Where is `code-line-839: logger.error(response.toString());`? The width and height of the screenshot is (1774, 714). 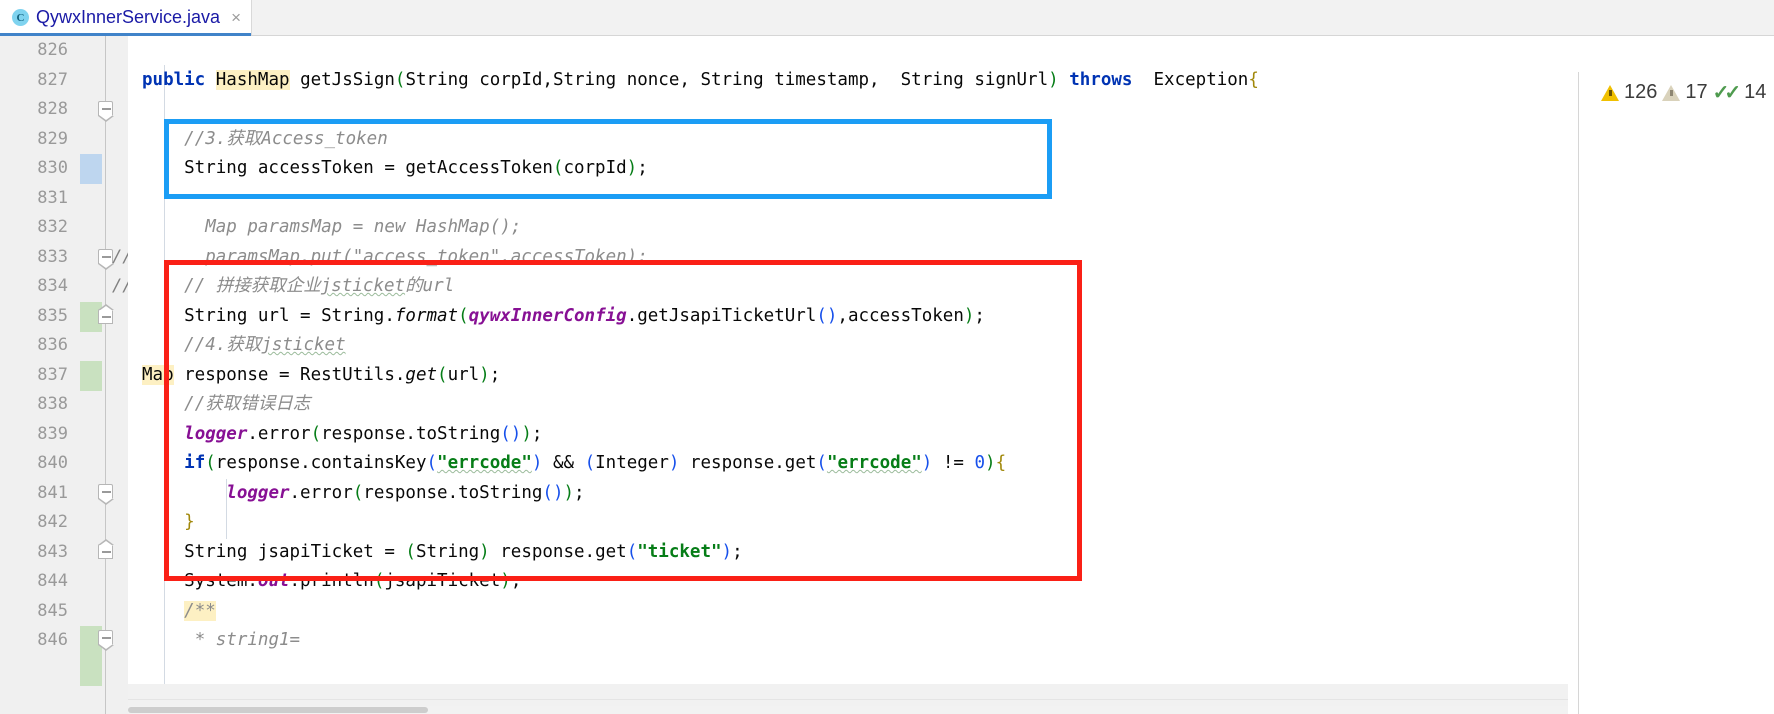
code-line-839: logger.error(response.toString()); is located at coordinates (958, 435).